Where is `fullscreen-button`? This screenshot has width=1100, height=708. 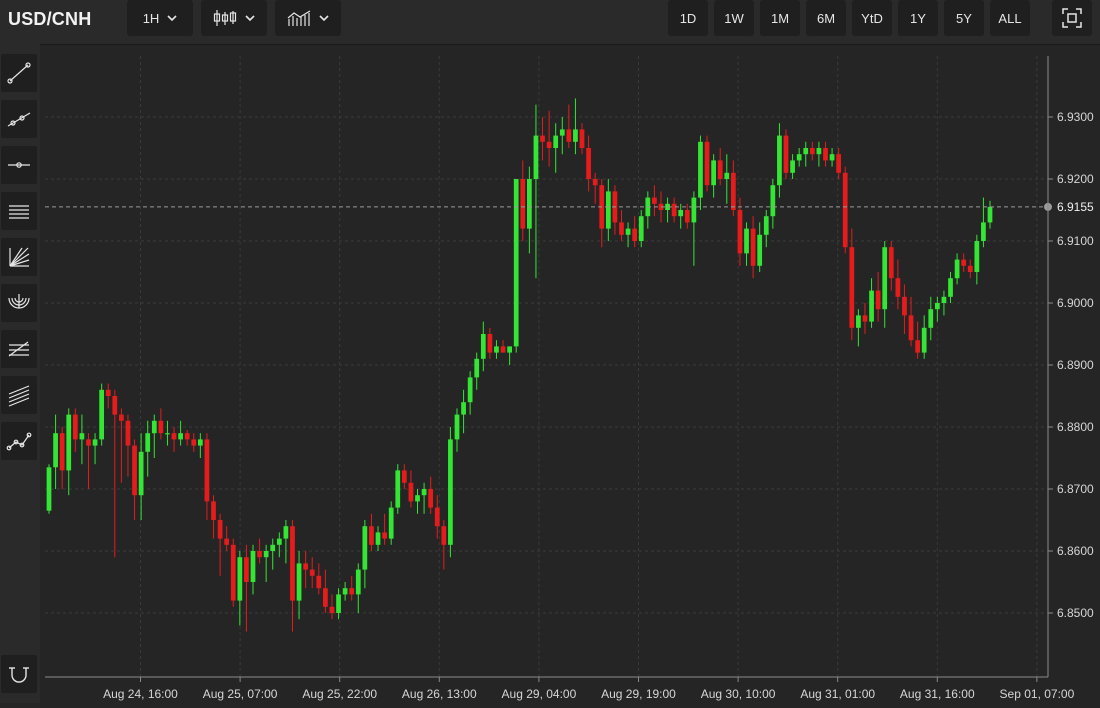 fullscreen-button is located at coordinates (1072, 18).